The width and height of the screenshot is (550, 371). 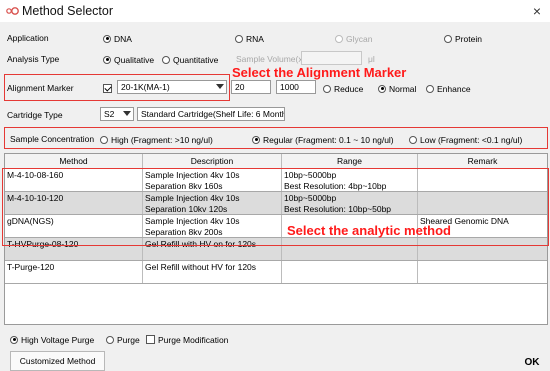 What do you see at coordinates (212, 272) in the screenshot?
I see `description-cell: Gel Refill without HV for 120s` at bounding box center [212, 272].